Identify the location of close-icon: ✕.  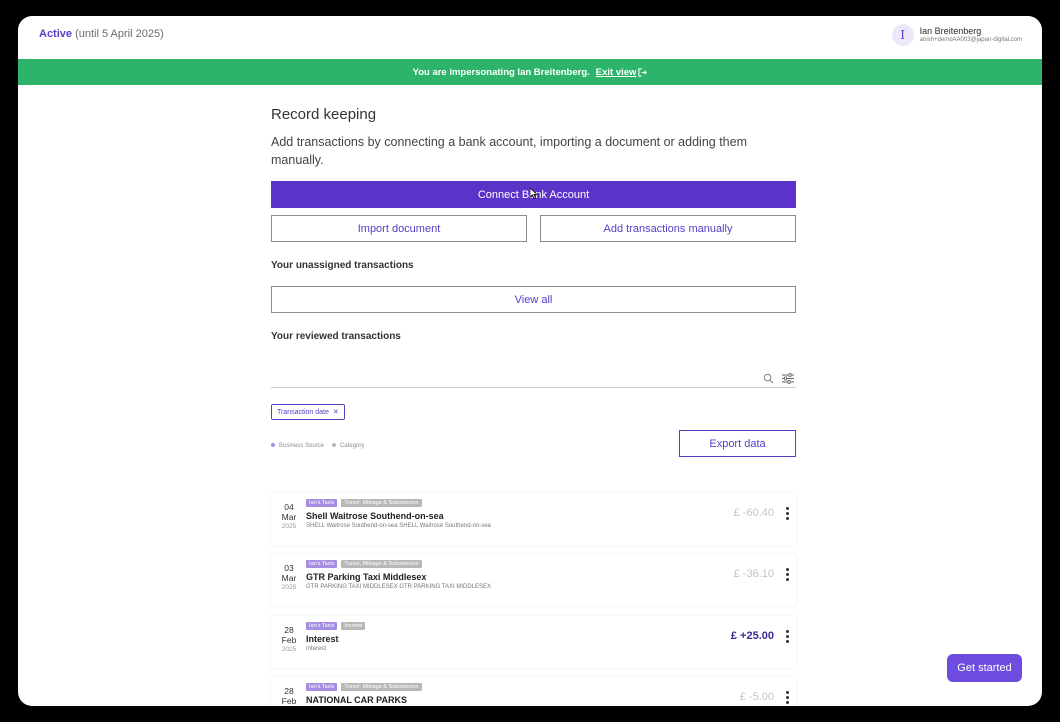
(336, 412).